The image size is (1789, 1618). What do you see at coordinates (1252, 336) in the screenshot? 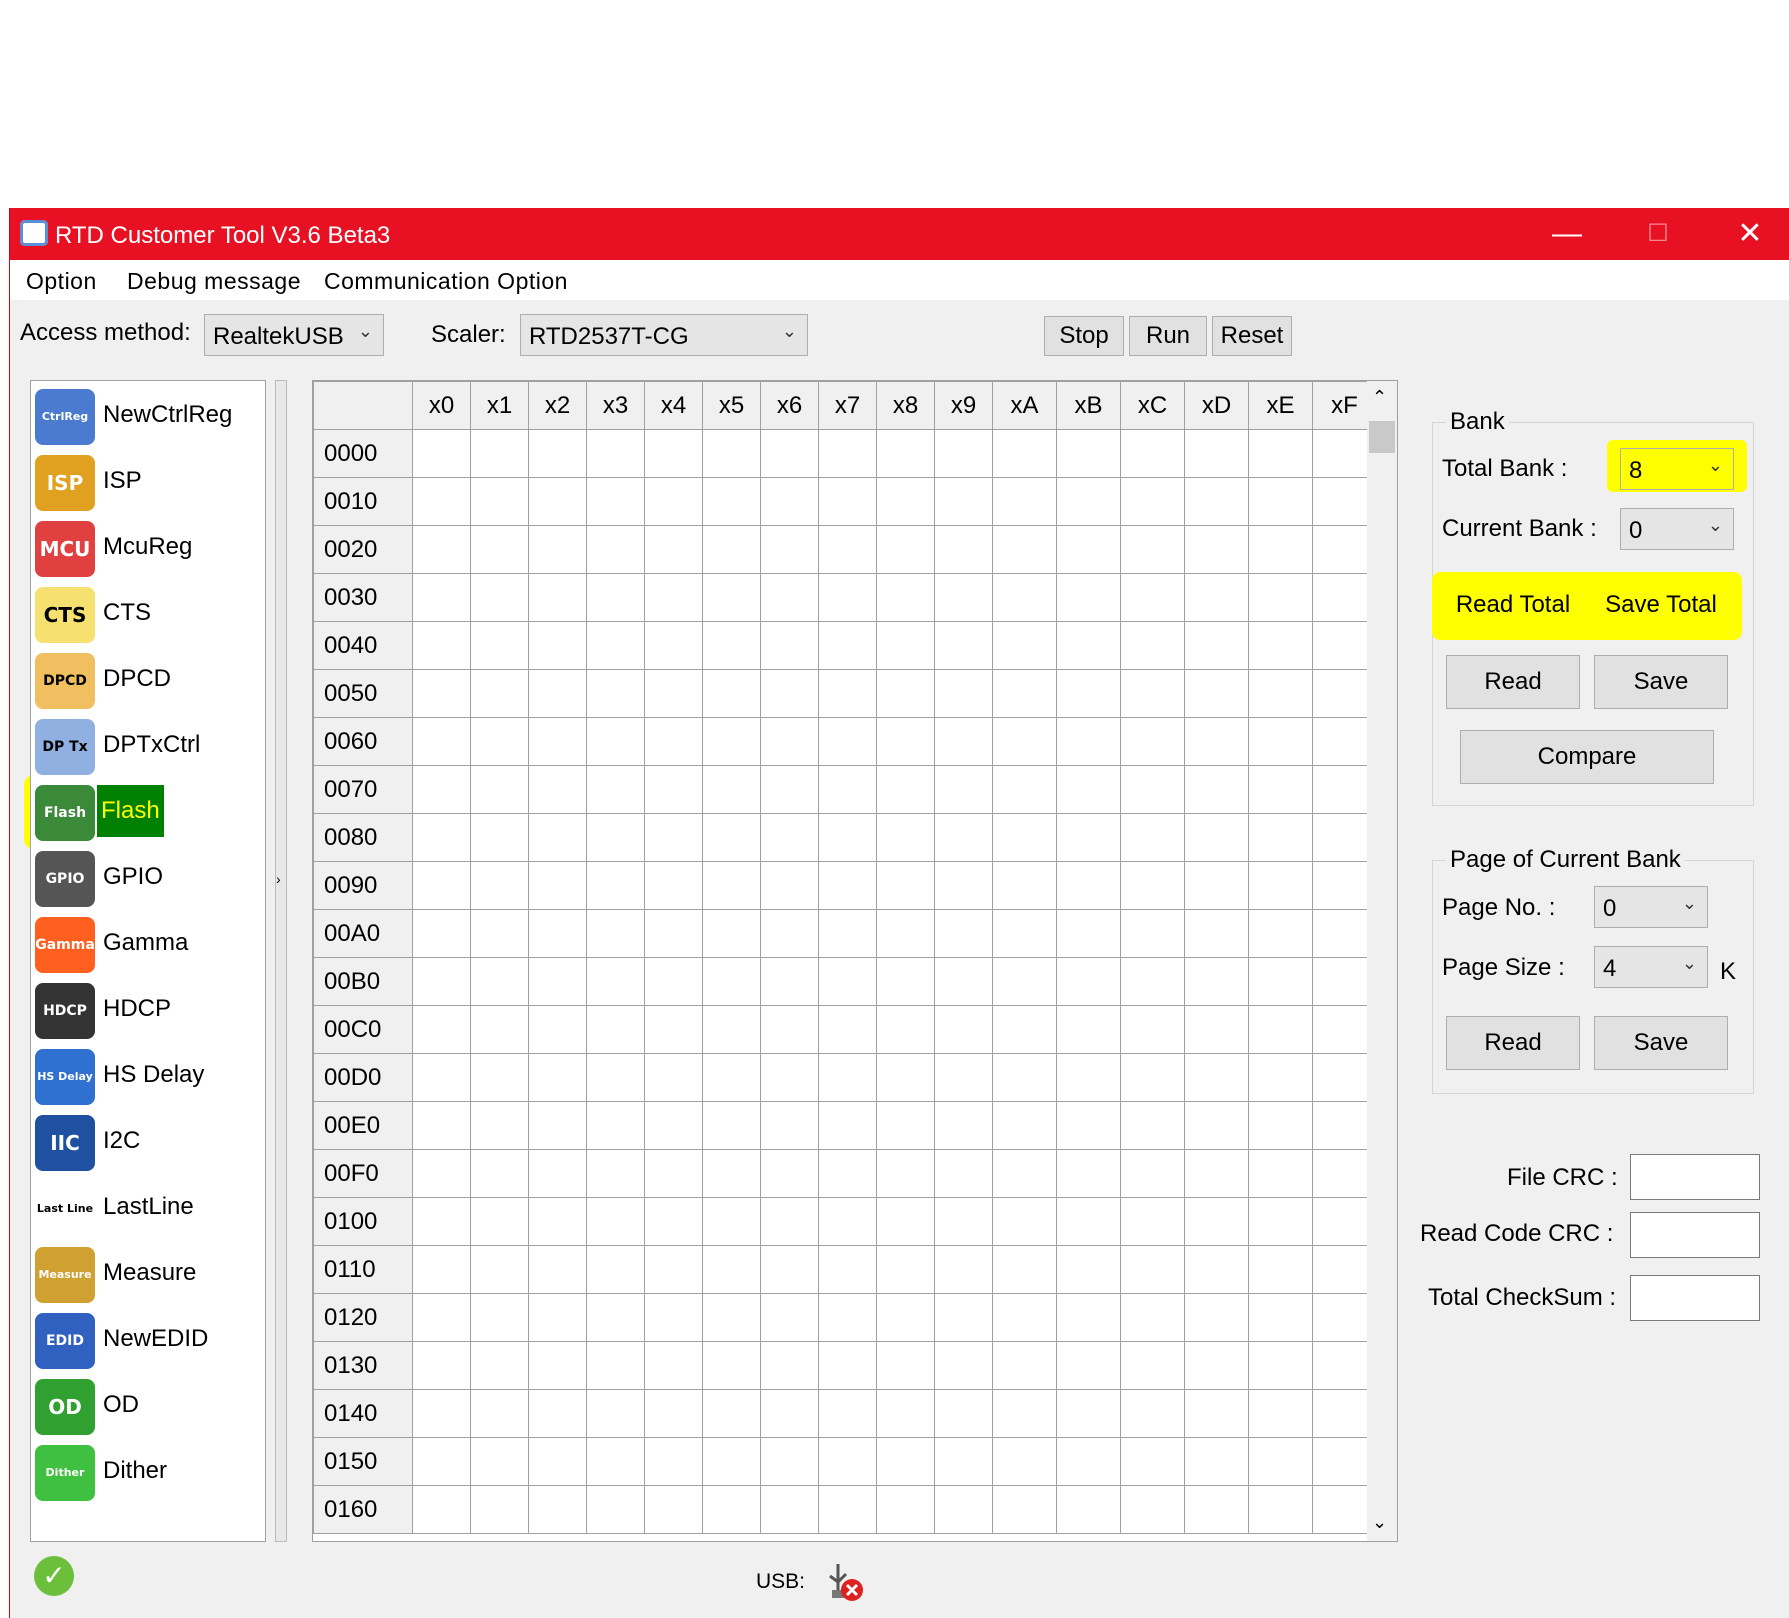
I see `reset-button: Reset` at bounding box center [1252, 336].